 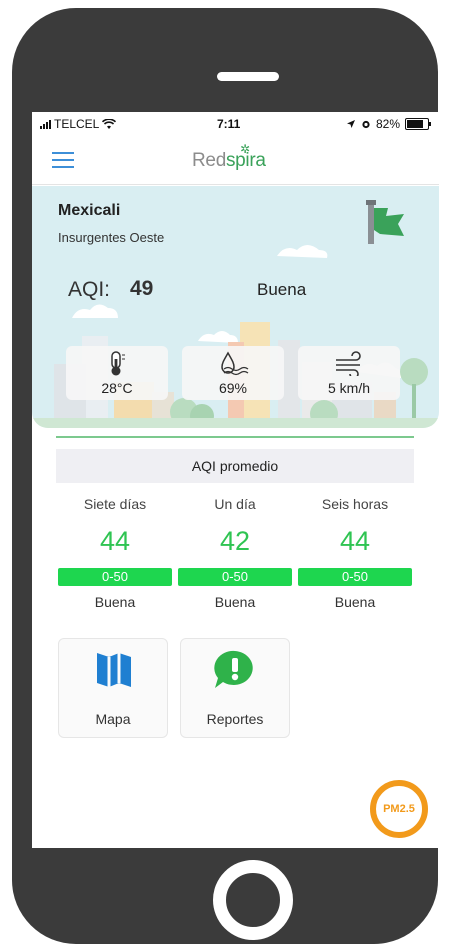 I want to click on average-title: AQI promedio, so click(x=235, y=466).